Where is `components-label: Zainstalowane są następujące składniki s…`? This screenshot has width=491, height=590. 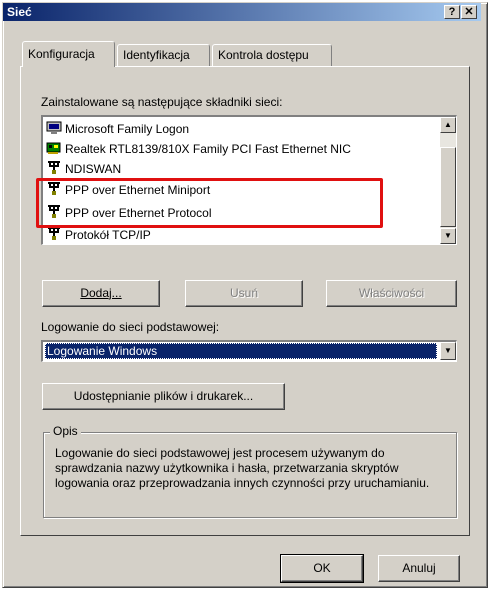 components-label: Zainstalowane są następujące składniki s… is located at coordinates (162, 102).